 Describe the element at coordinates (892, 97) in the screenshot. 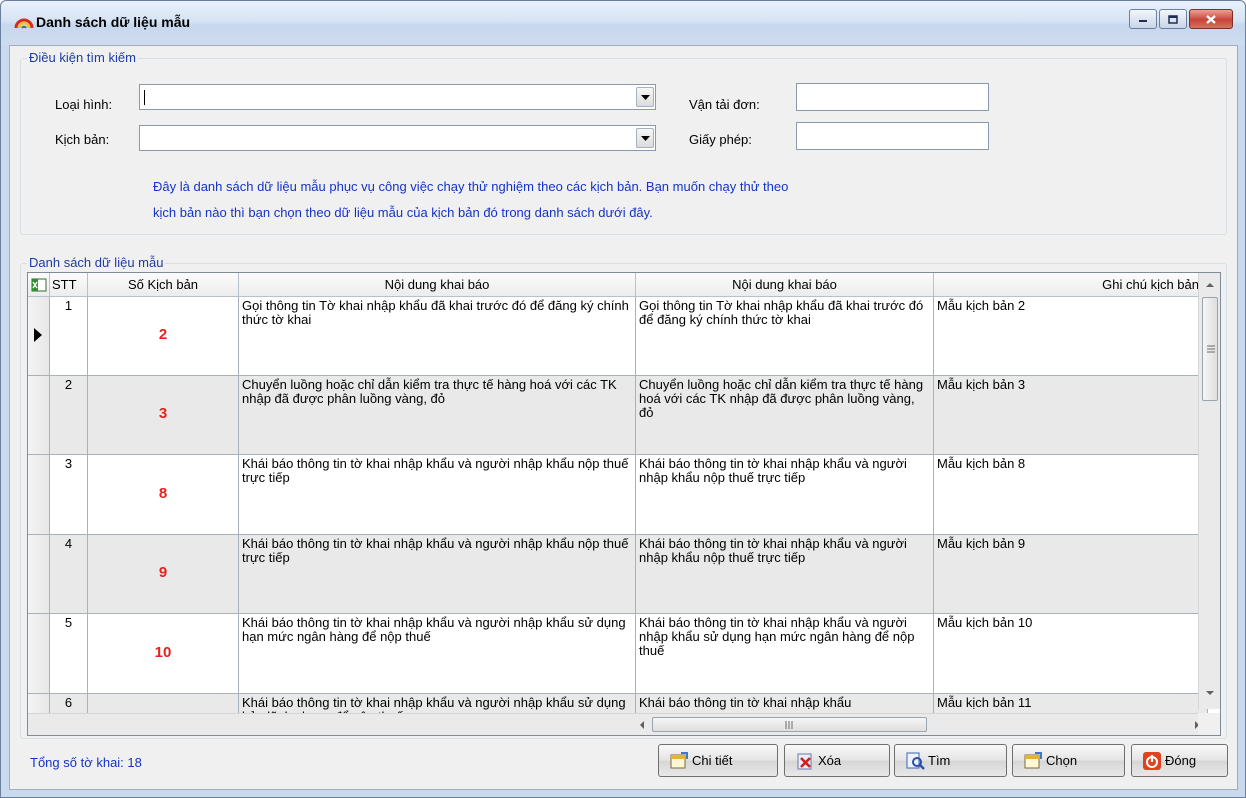

I see `van-tai-don-input` at that location.